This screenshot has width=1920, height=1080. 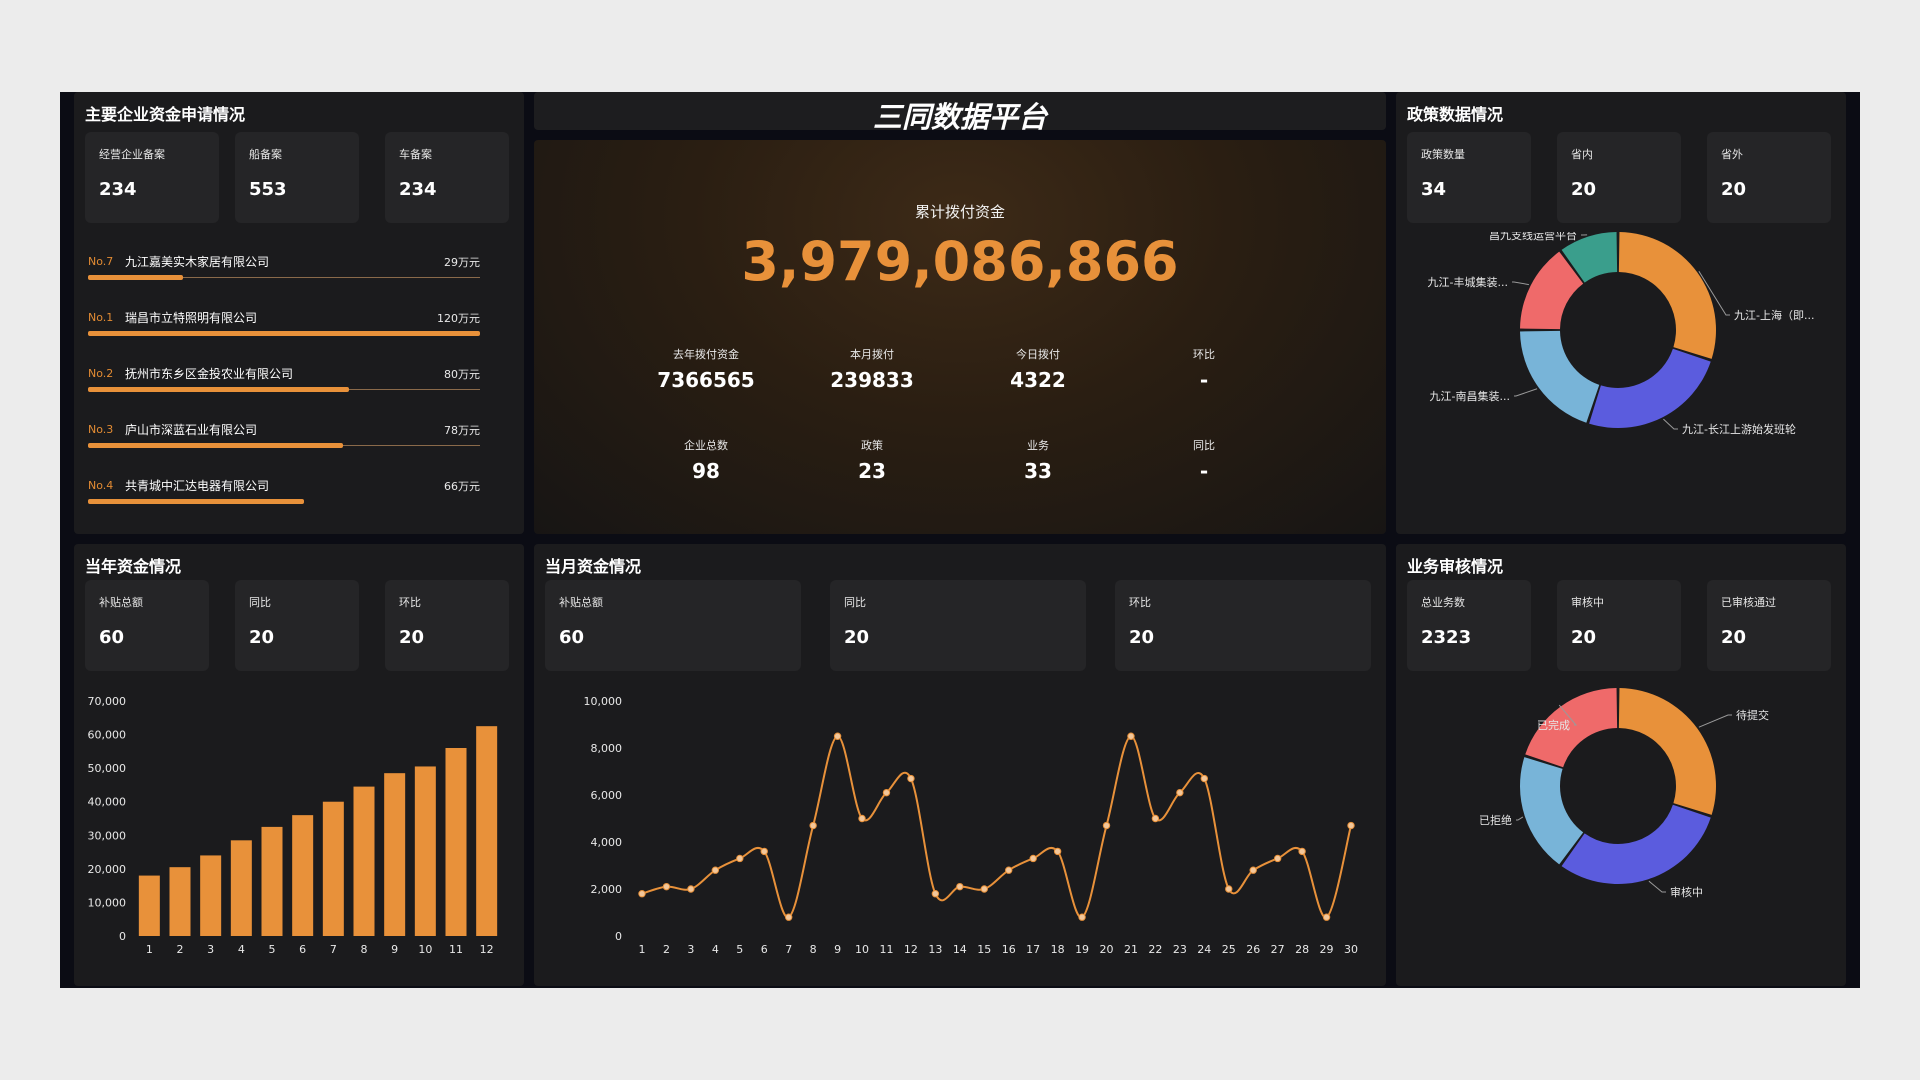 What do you see at coordinates (911, 949) in the screenshot?
I see `x-tick-label: 12` at bounding box center [911, 949].